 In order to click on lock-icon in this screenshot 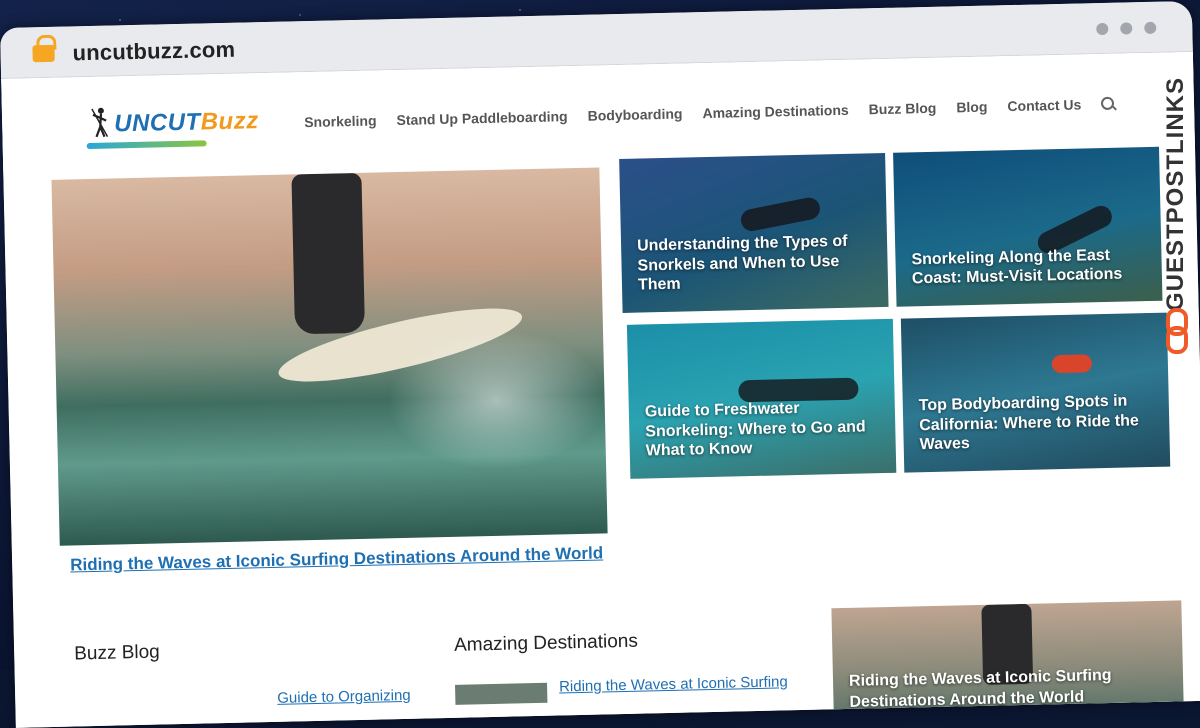, I will do `click(44, 48)`.